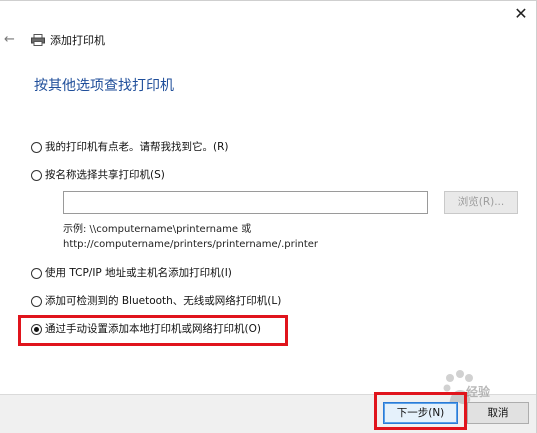 Image resolution: width=537 pixels, height=433 pixels. Describe the element at coordinates (420, 411) in the screenshot. I see `highlight-box-next-button` at that location.